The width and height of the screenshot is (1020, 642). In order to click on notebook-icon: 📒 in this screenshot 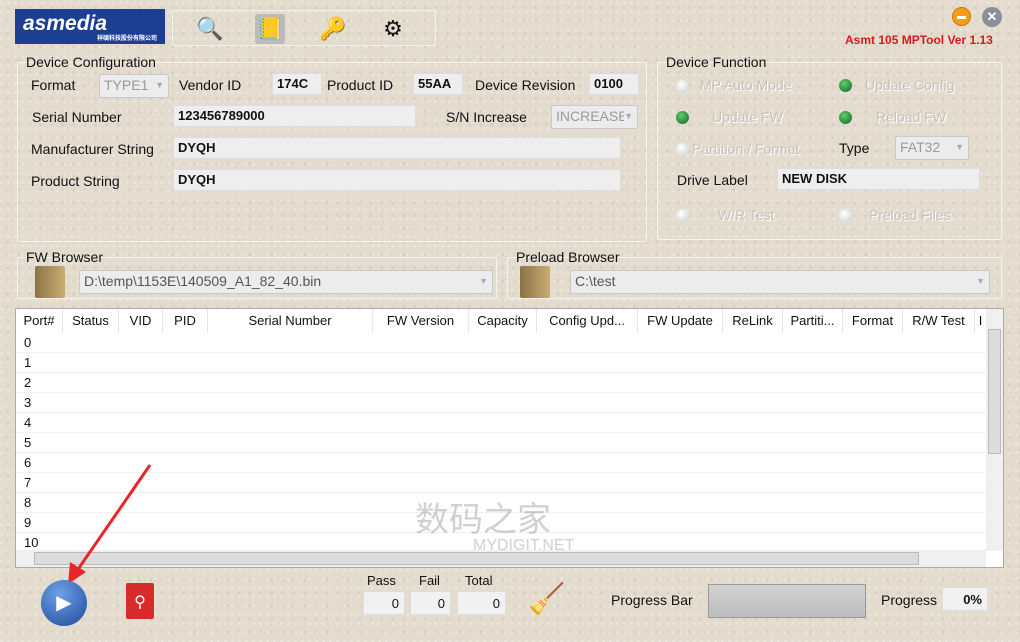, I will do `click(270, 29)`.